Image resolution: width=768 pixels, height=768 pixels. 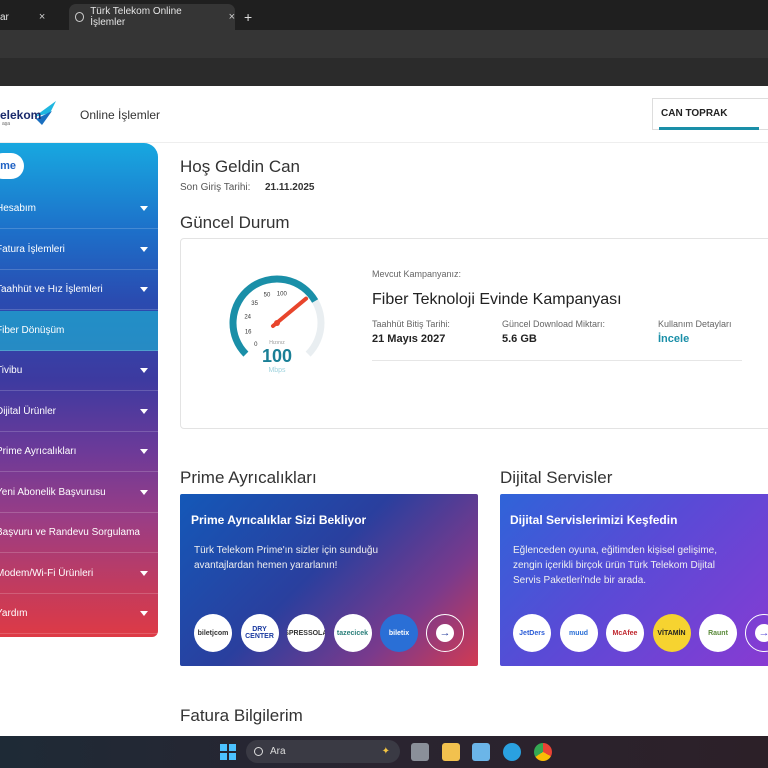 What do you see at coordinates (80, 17) in the screenshot?
I see `globe-icon` at bounding box center [80, 17].